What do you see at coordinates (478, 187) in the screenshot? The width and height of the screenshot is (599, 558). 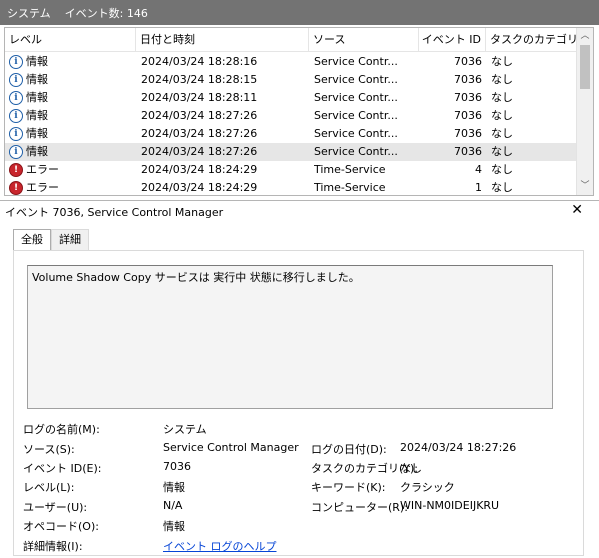 I see `id-cell: 1` at bounding box center [478, 187].